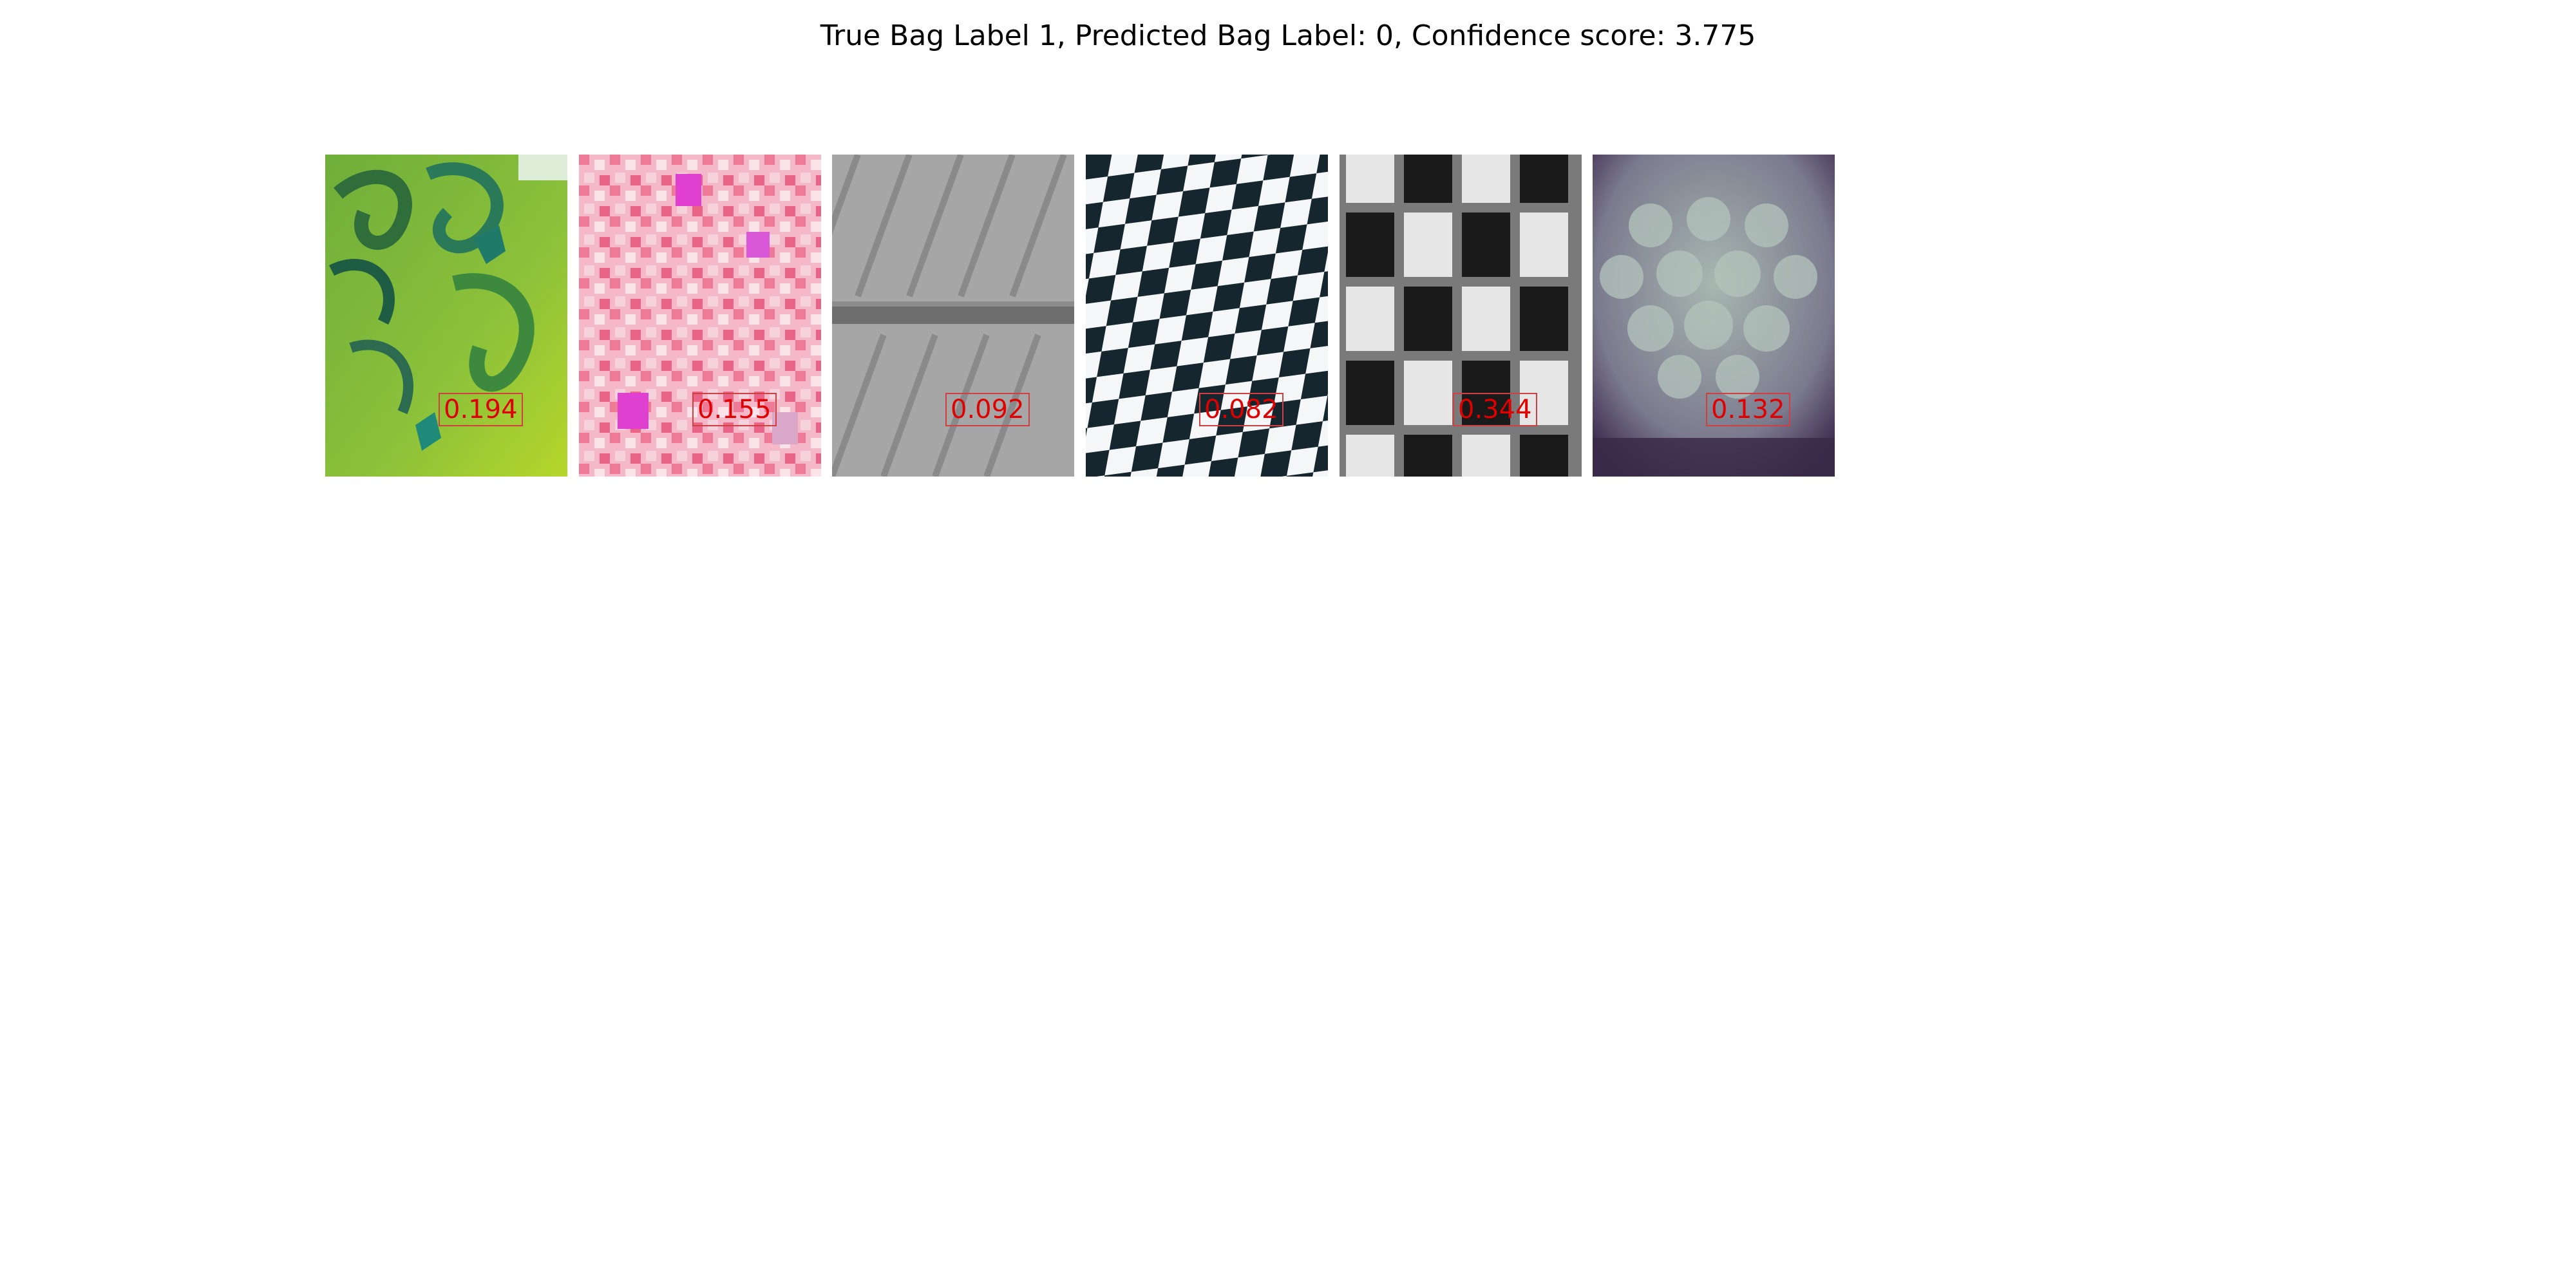 This screenshot has height=1288, width=2576. I want to click on instance-tile-2: 0.155, so click(700, 316).